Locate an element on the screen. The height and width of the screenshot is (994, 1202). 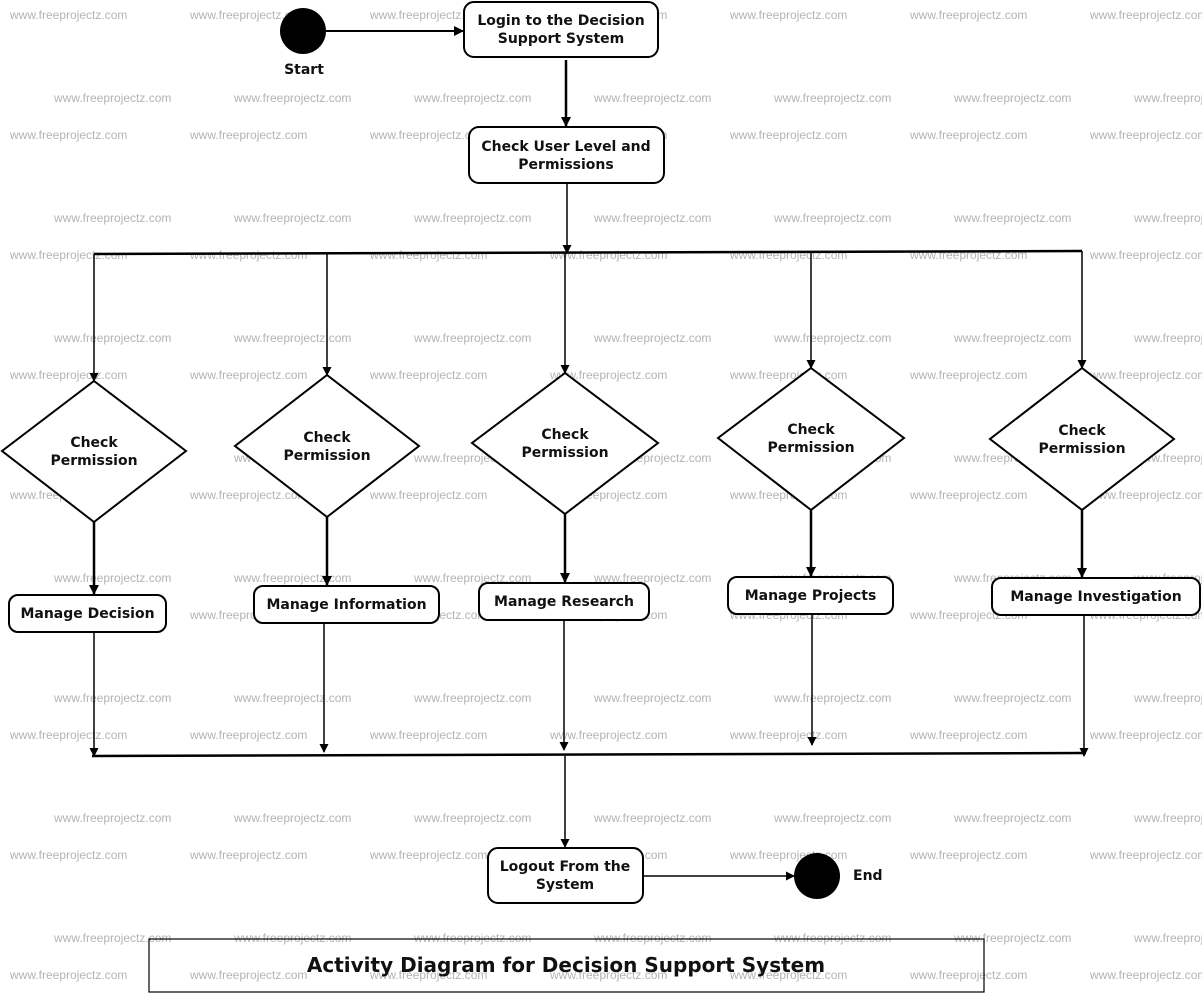
start-label: Start is located at coordinates (304, 70).